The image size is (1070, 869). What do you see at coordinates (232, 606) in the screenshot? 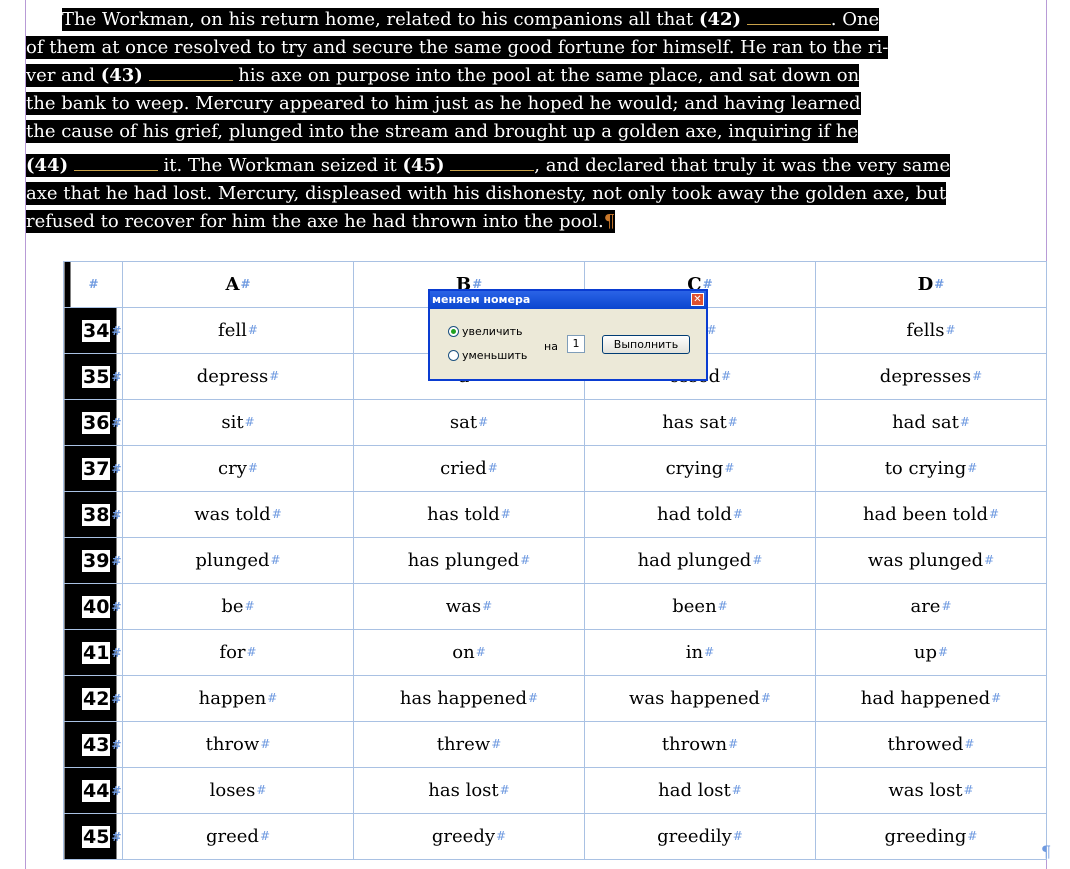
I see `option-text: be` at bounding box center [232, 606].